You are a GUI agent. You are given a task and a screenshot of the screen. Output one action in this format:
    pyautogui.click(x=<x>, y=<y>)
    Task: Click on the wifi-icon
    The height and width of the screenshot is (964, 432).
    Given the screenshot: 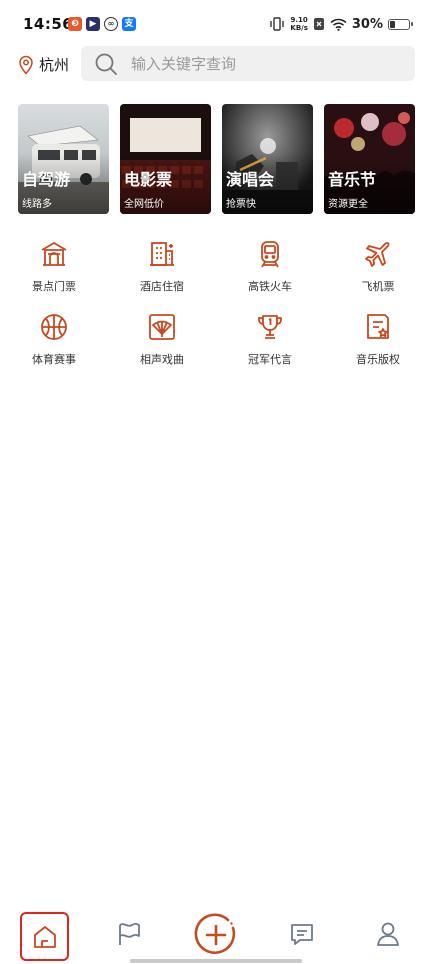 What is the action you would take?
    pyautogui.click(x=338, y=24)
    